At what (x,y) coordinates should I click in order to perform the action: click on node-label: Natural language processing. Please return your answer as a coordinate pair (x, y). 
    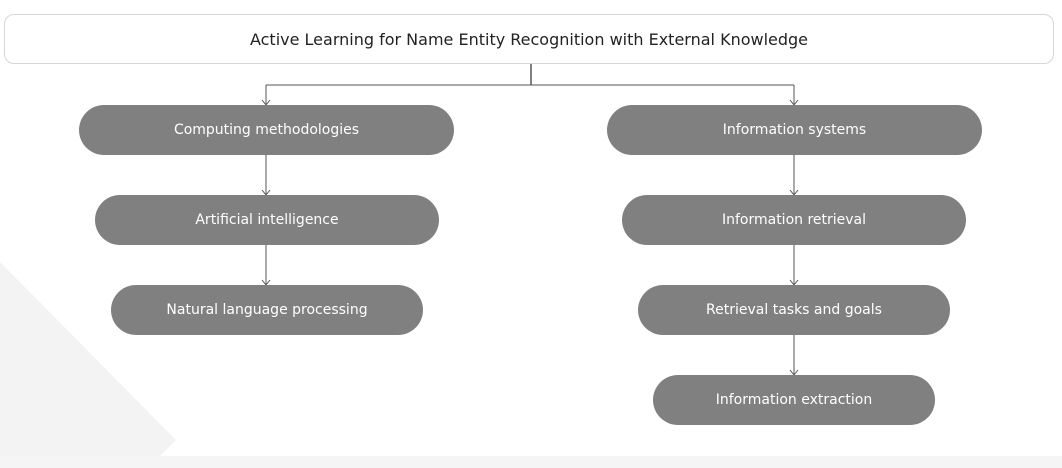
    Looking at the image, I should click on (267, 310).